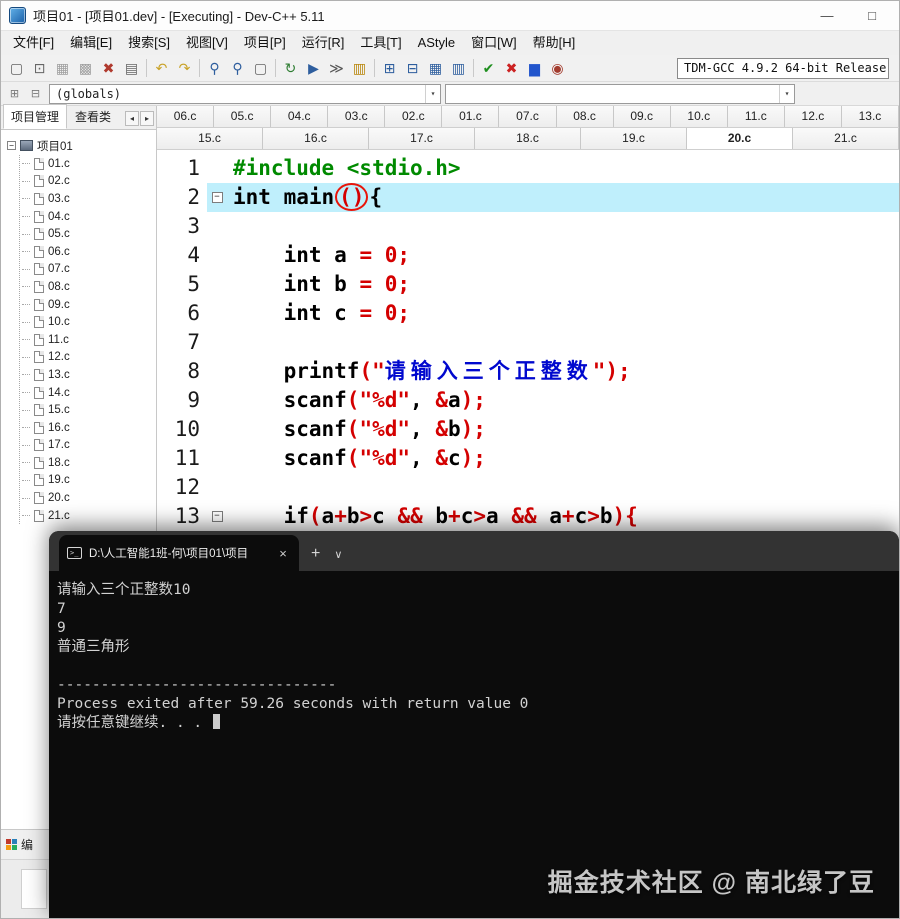 This screenshot has width=900, height=919. I want to click on close-icon: ×, so click(283, 553).